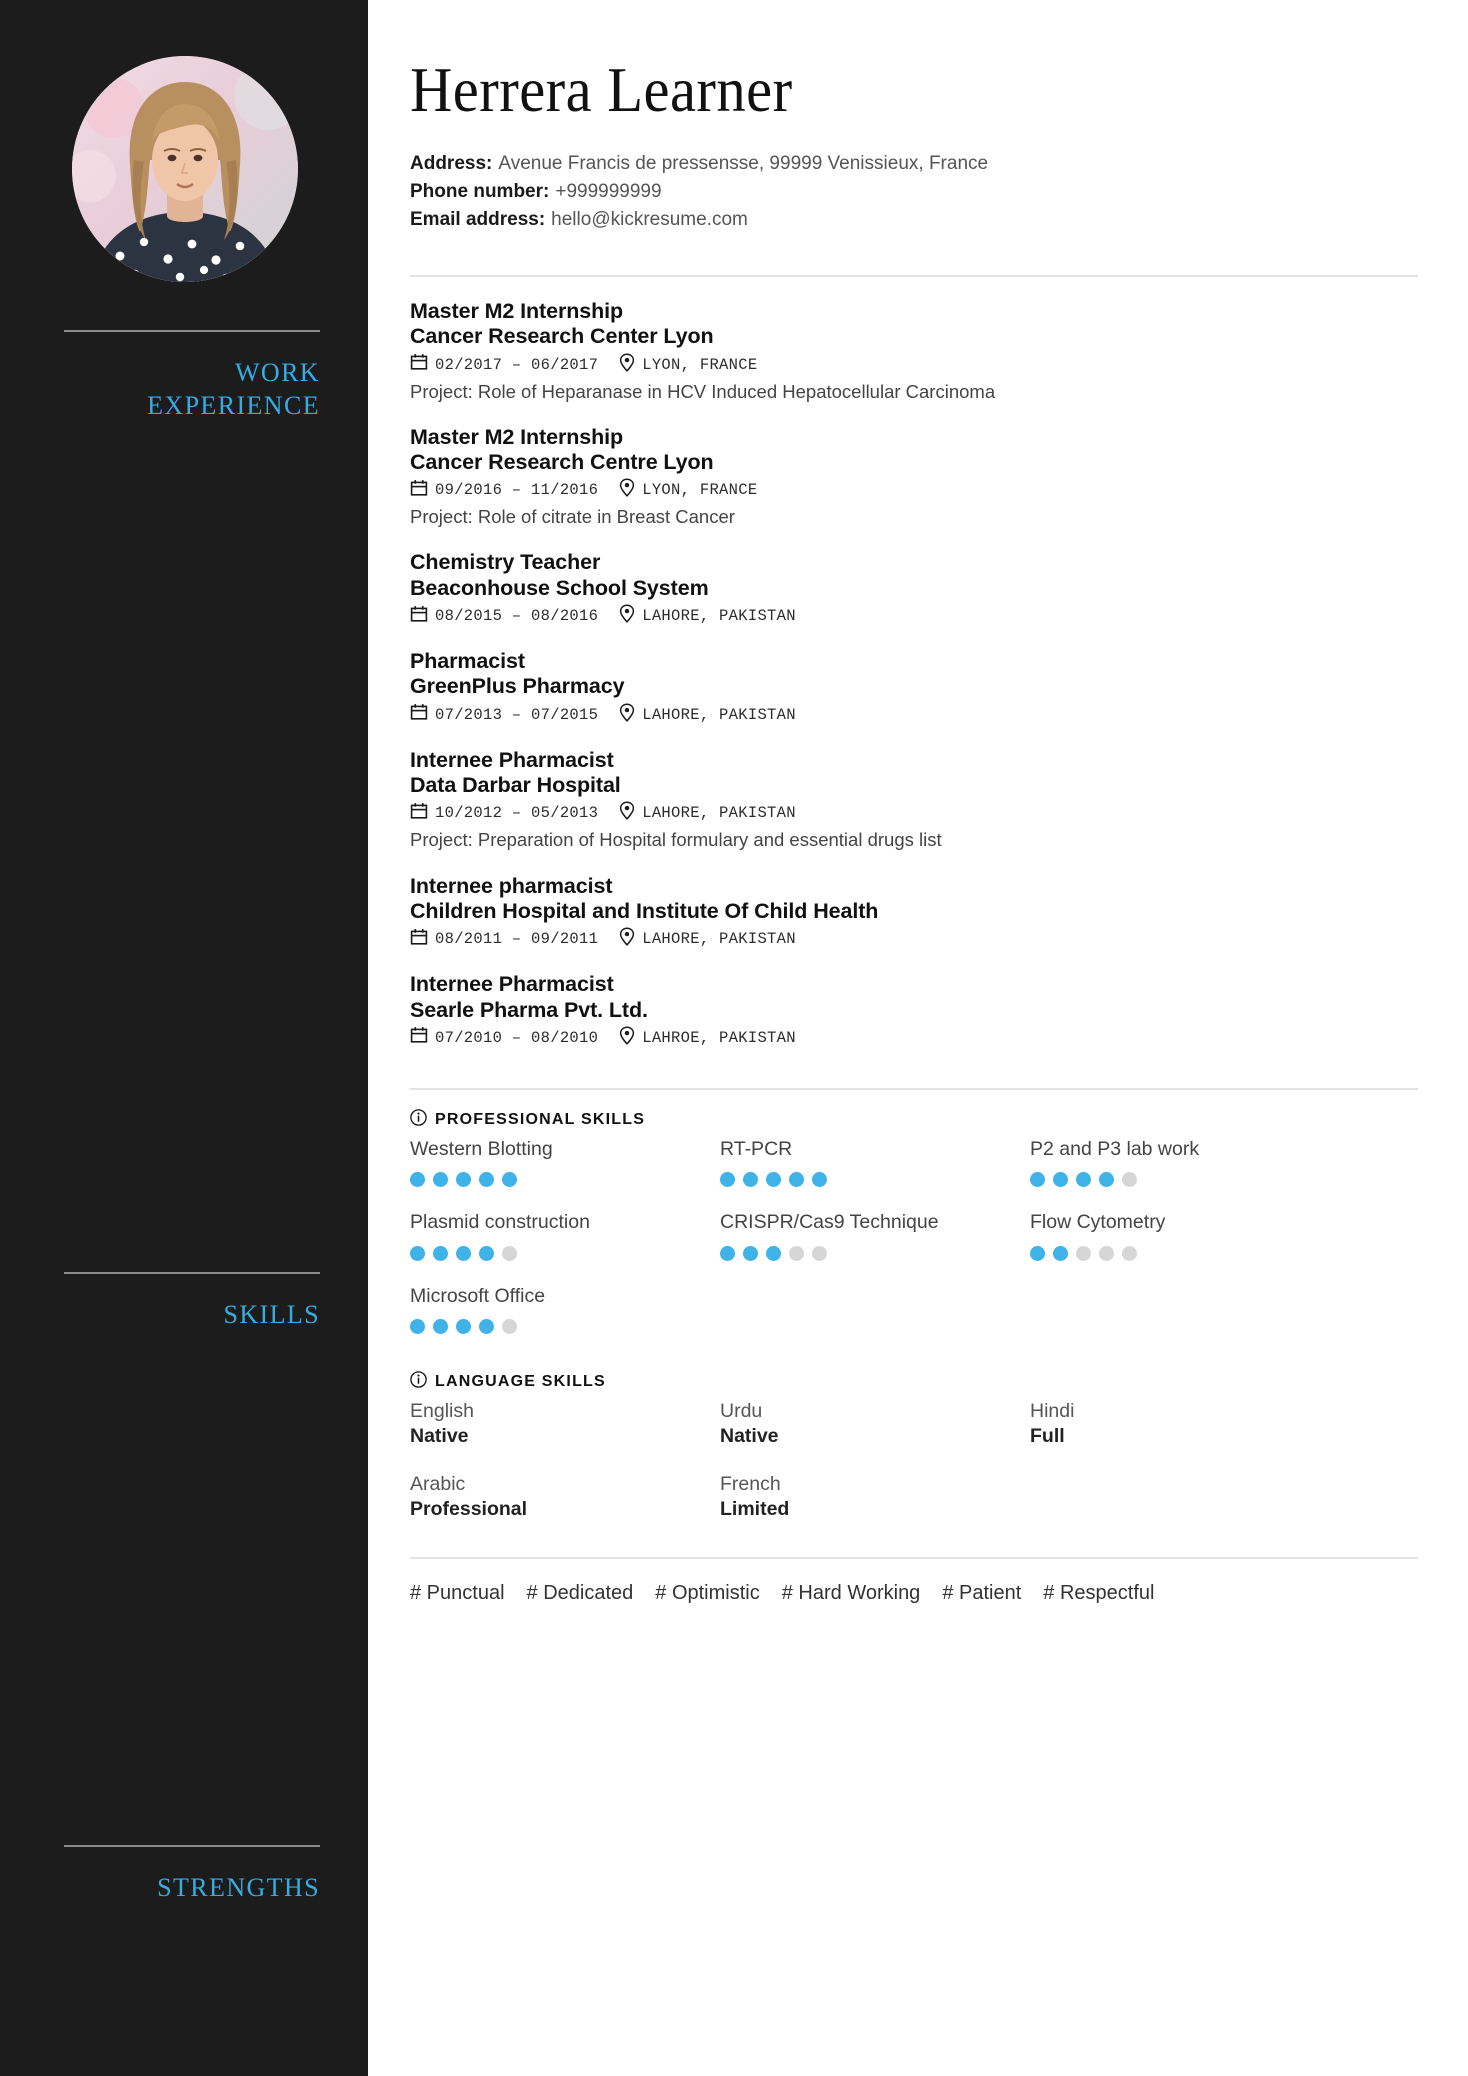  Describe the element at coordinates (192, 376) in the screenshot. I see `sidebar-section-work-experience: WORK EXPERIENCE` at that location.